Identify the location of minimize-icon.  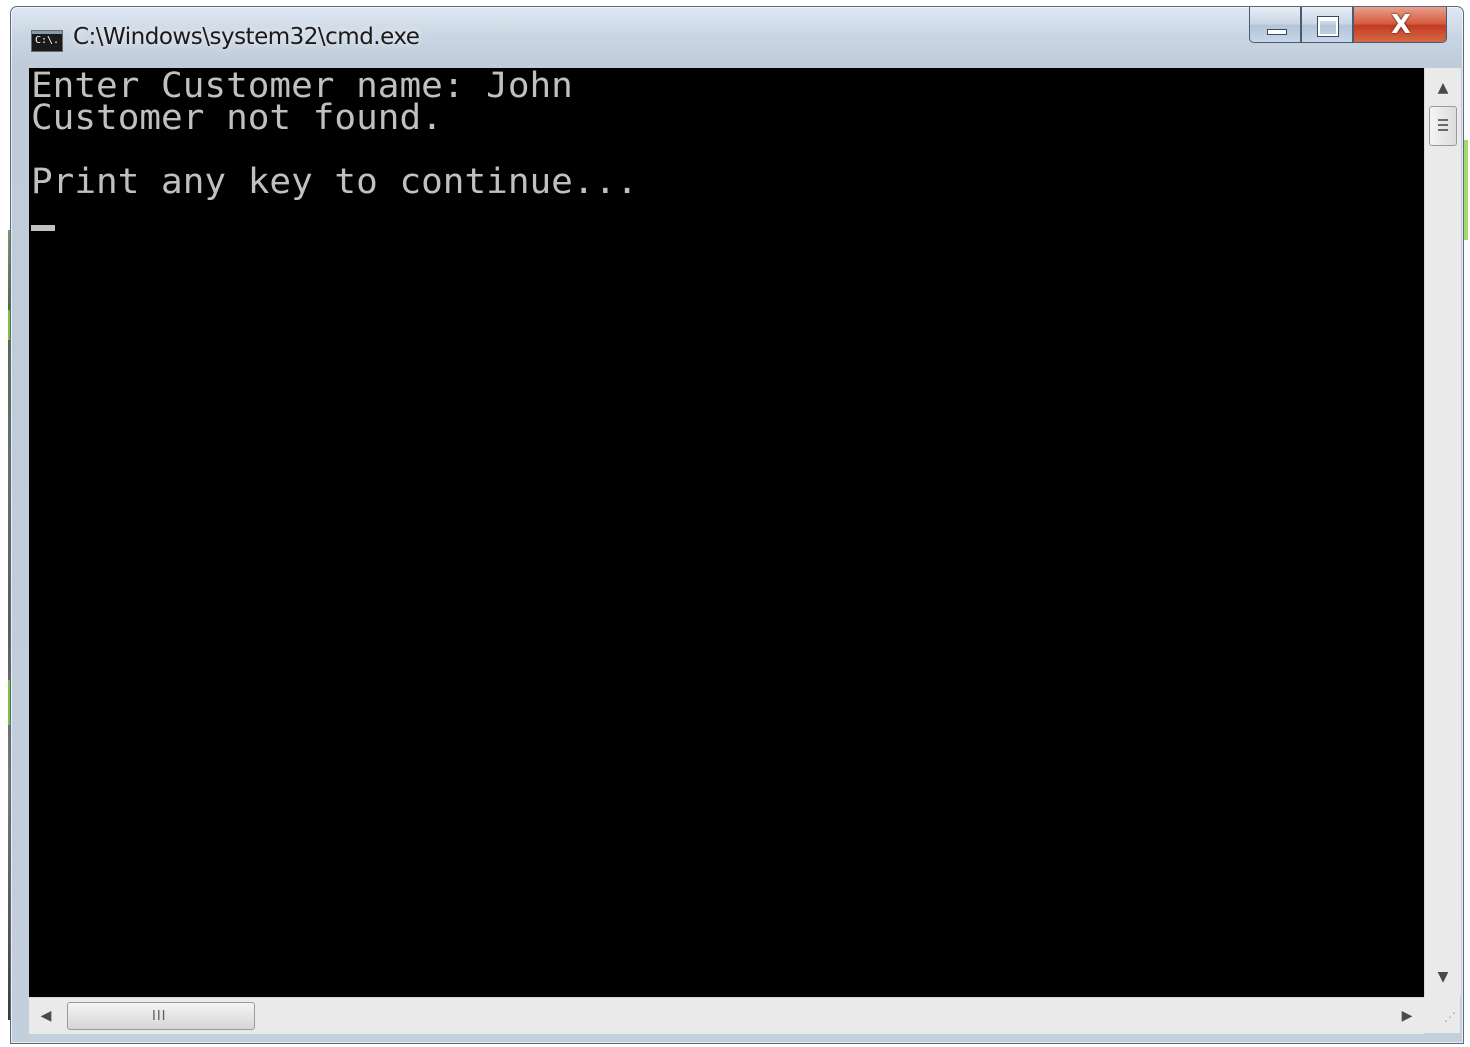
(1277, 32).